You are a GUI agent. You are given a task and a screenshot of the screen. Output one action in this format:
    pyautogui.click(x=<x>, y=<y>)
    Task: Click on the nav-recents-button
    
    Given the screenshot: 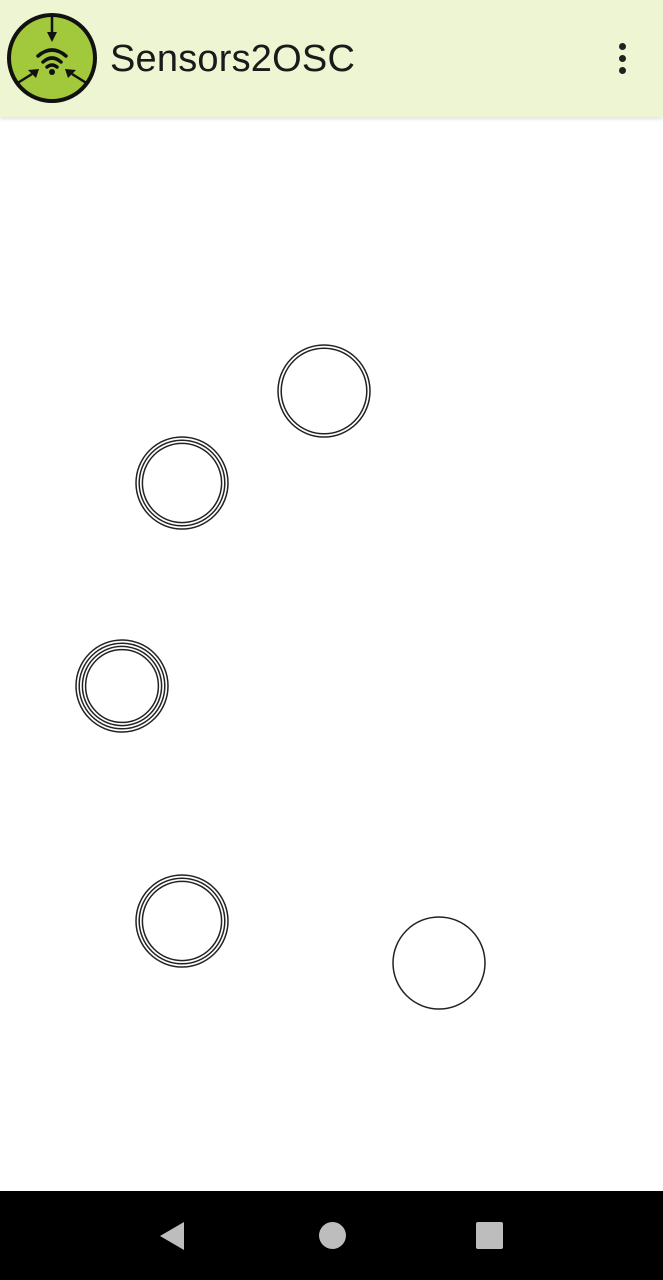 What is the action you would take?
    pyautogui.click(x=489, y=1235)
    